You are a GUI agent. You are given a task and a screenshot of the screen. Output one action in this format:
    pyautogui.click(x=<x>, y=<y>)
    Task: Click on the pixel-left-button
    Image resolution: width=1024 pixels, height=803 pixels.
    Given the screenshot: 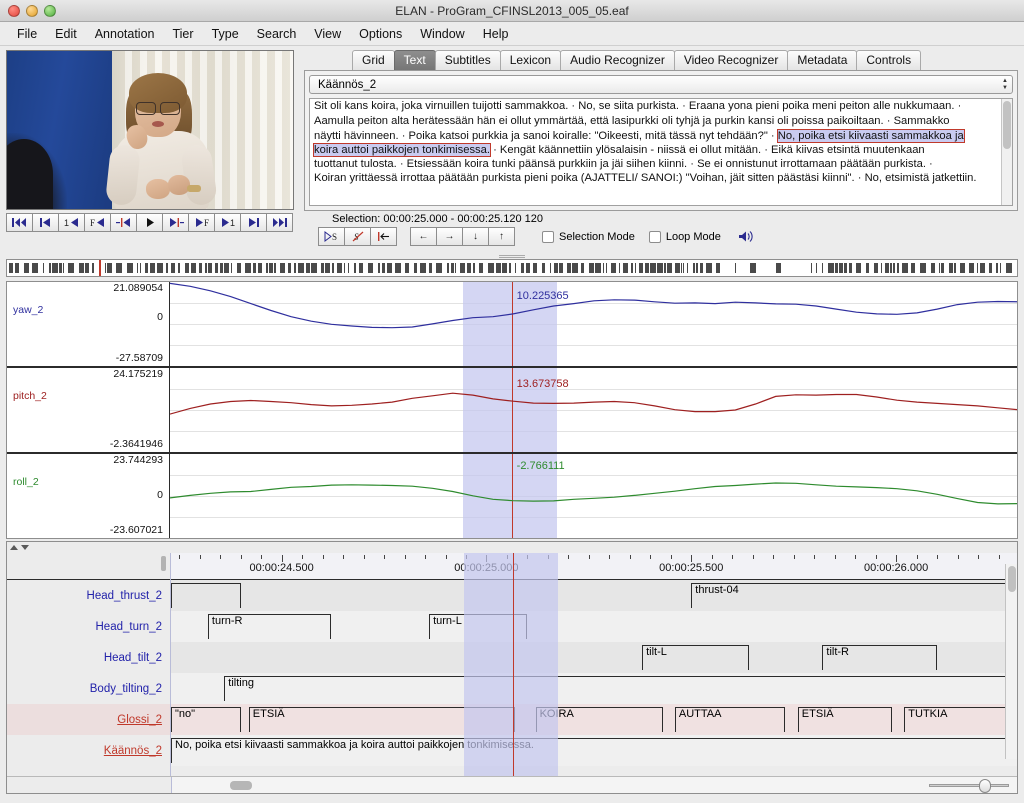 What is the action you would take?
    pyautogui.click(x=123, y=222)
    